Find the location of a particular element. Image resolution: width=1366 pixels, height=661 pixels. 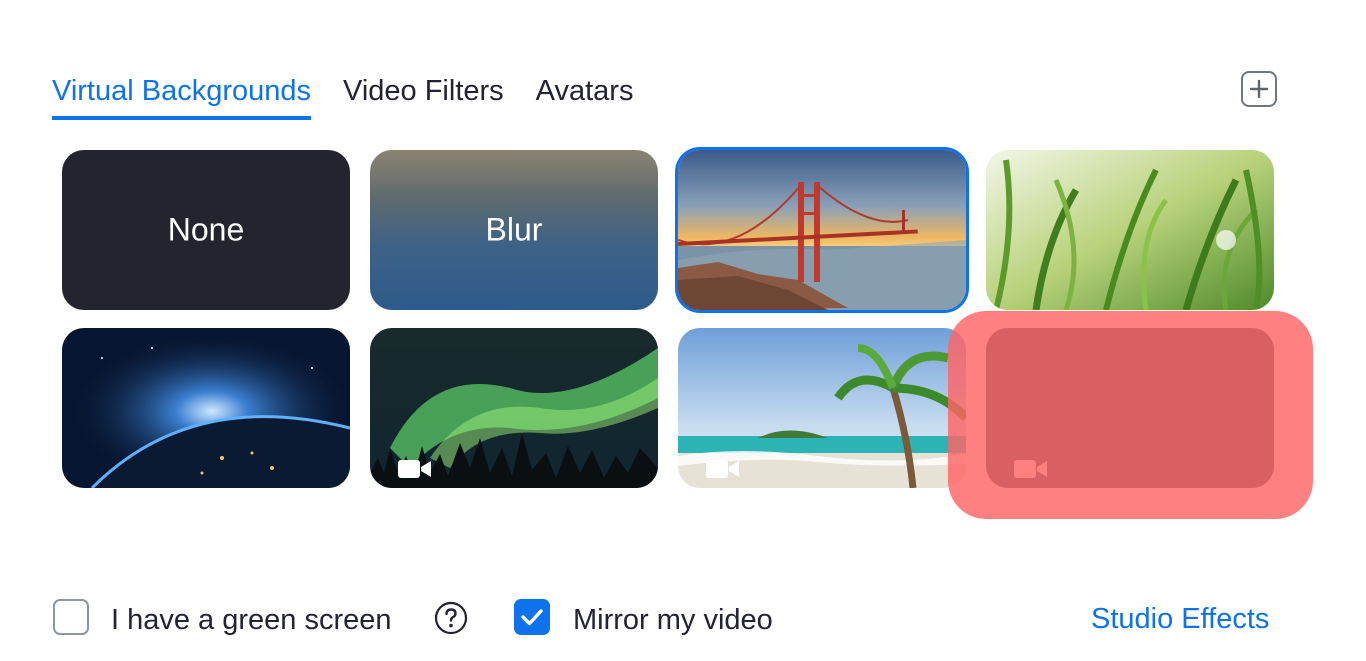

background-golden-gate-bridge is located at coordinates (822, 230).